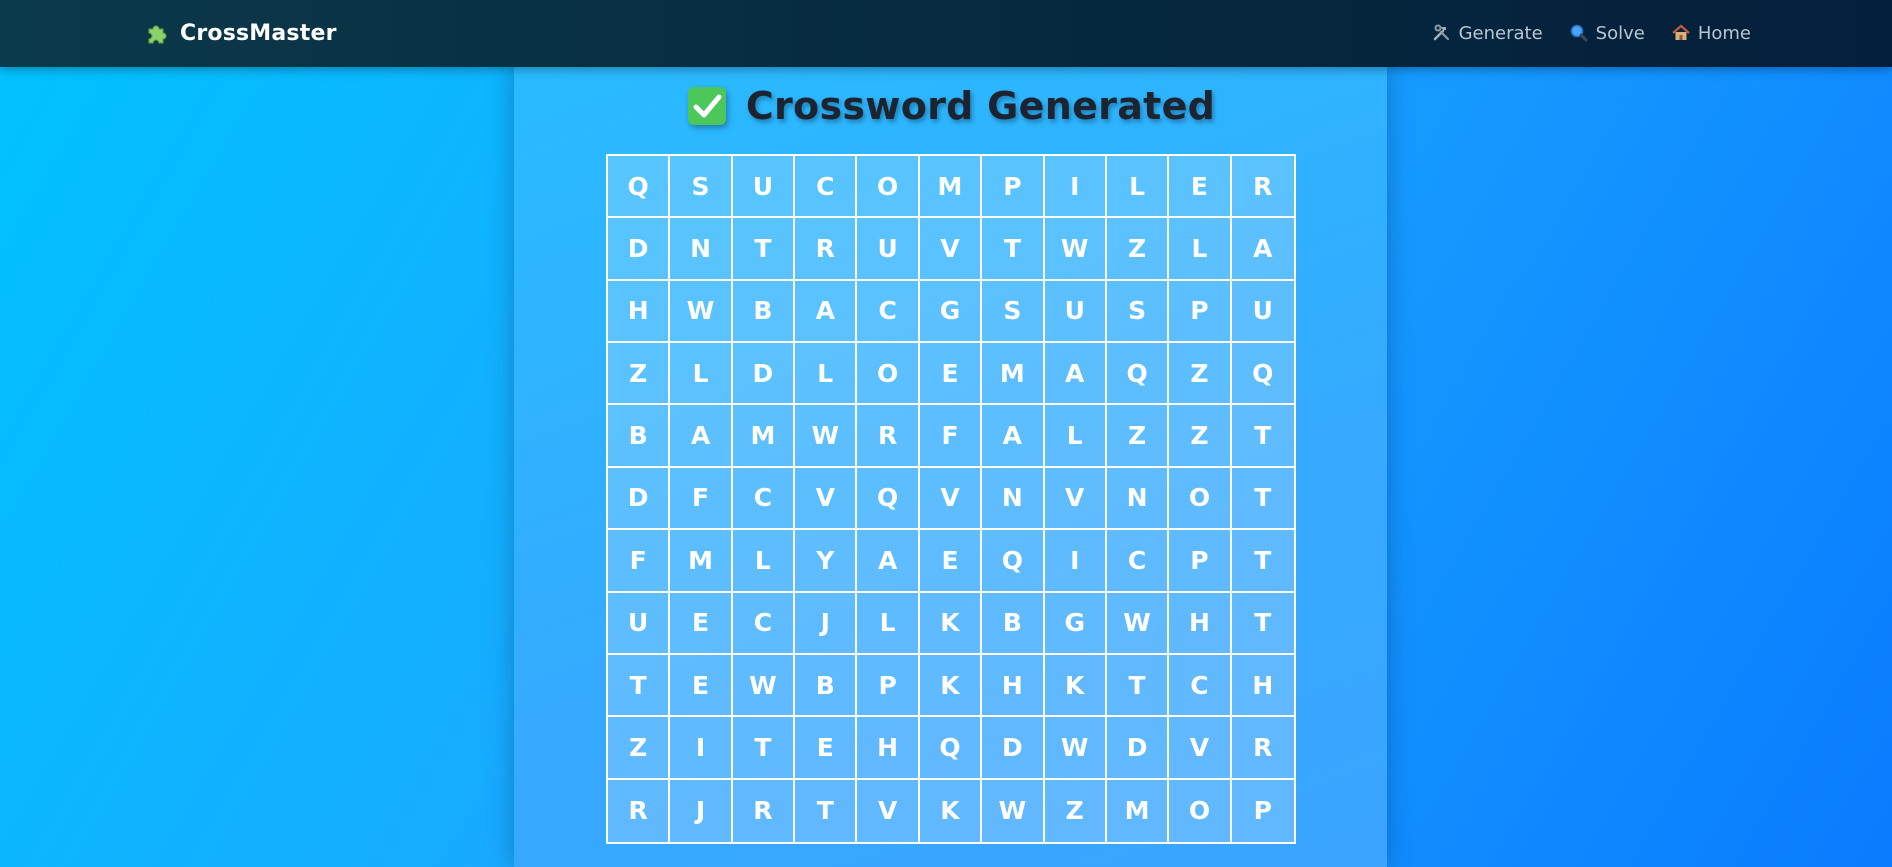 The height and width of the screenshot is (867, 1892). Describe the element at coordinates (888, 374) in the screenshot. I see `grid-cell: O` at that location.